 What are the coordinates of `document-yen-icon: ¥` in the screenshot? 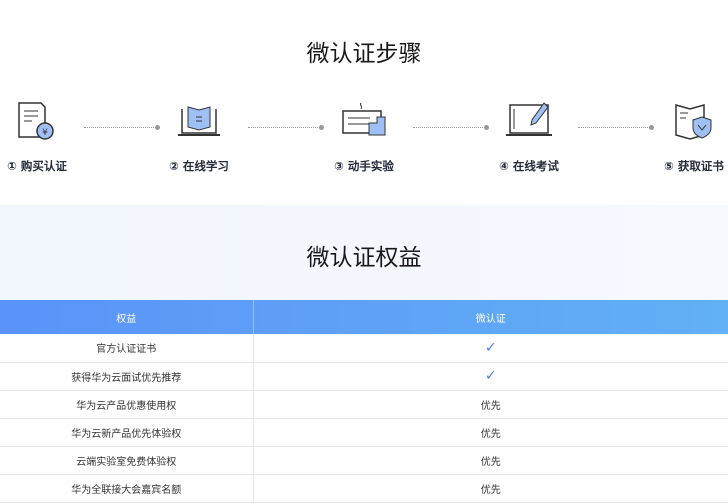 It's located at (48, 121).